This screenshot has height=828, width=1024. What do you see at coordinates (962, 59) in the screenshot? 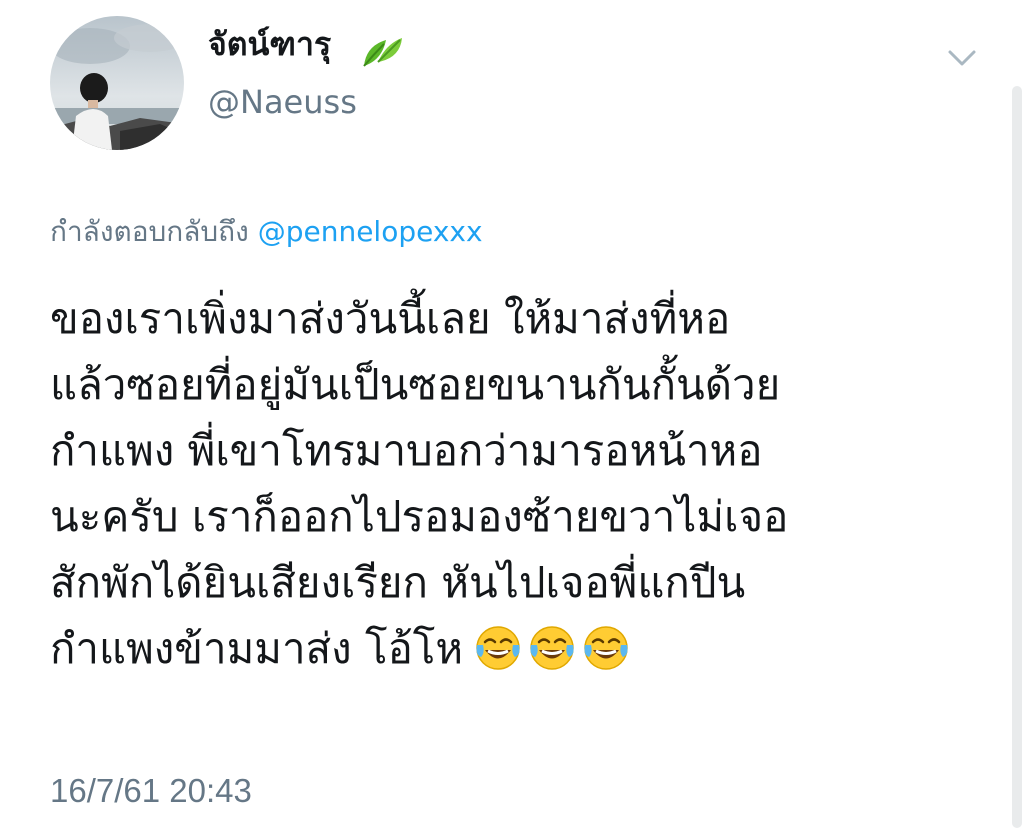
I see `chevron-down-icon` at bounding box center [962, 59].